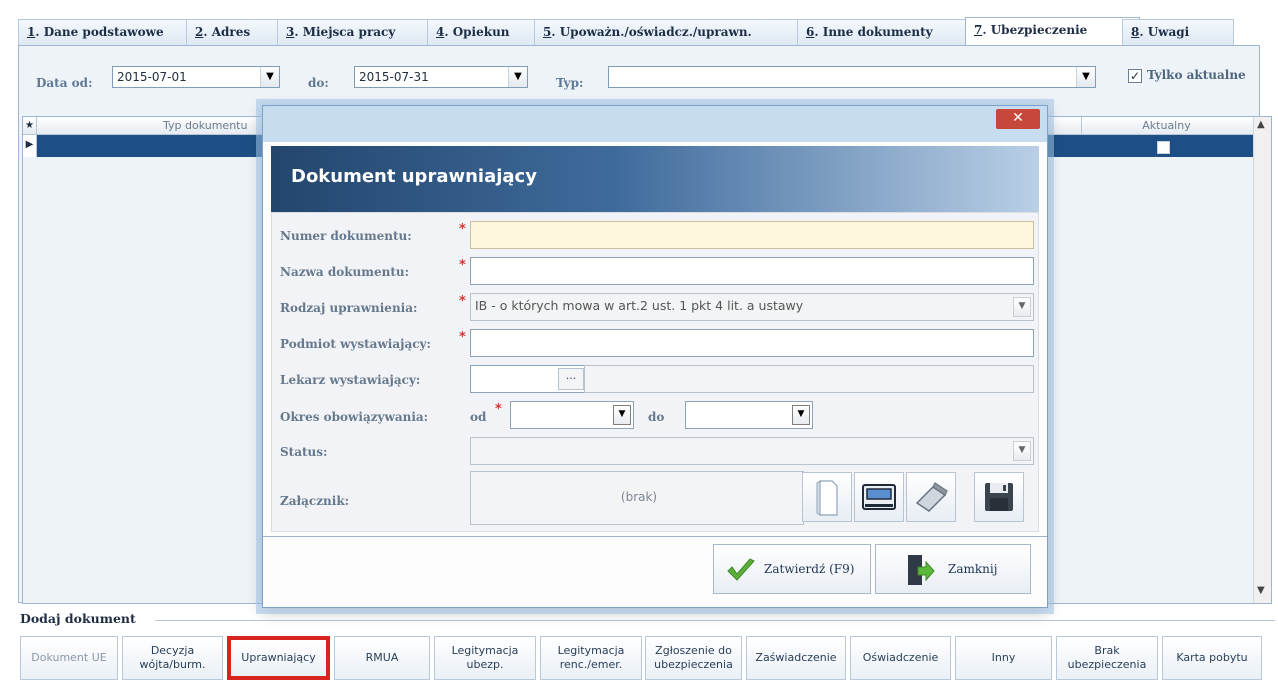 The image size is (1278, 680). Describe the element at coordinates (1262, 360) in the screenshot. I see `grid-scrollbar: ▲ ▼` at that location.